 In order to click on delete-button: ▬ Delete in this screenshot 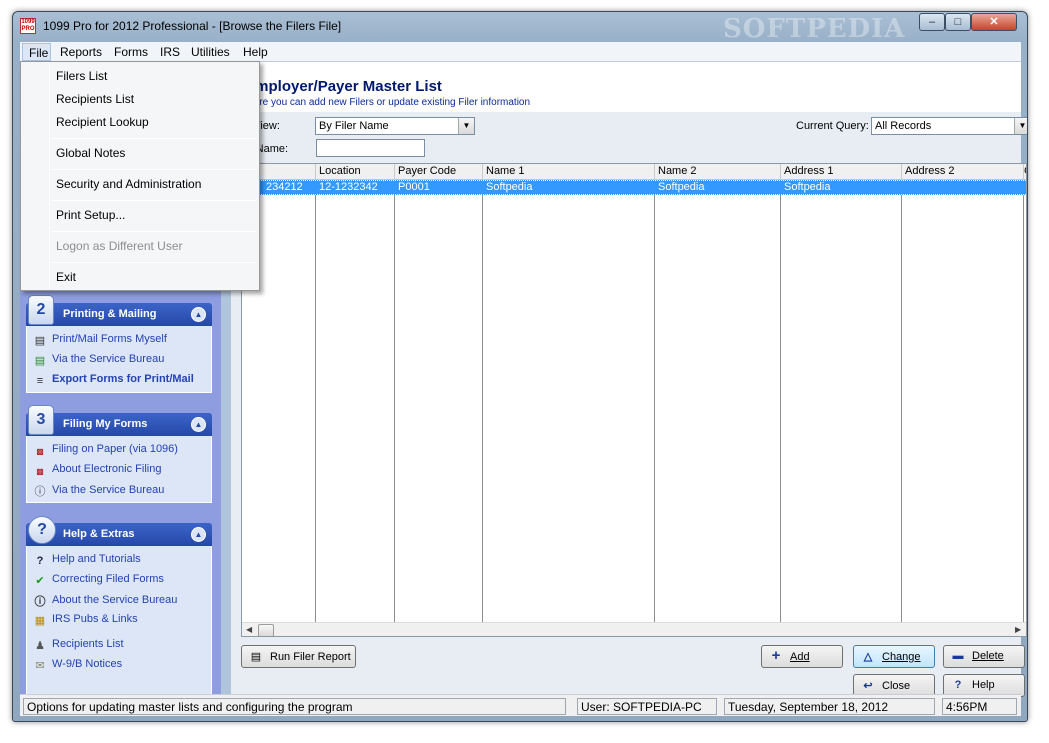, I will do `click(984, 656)`.